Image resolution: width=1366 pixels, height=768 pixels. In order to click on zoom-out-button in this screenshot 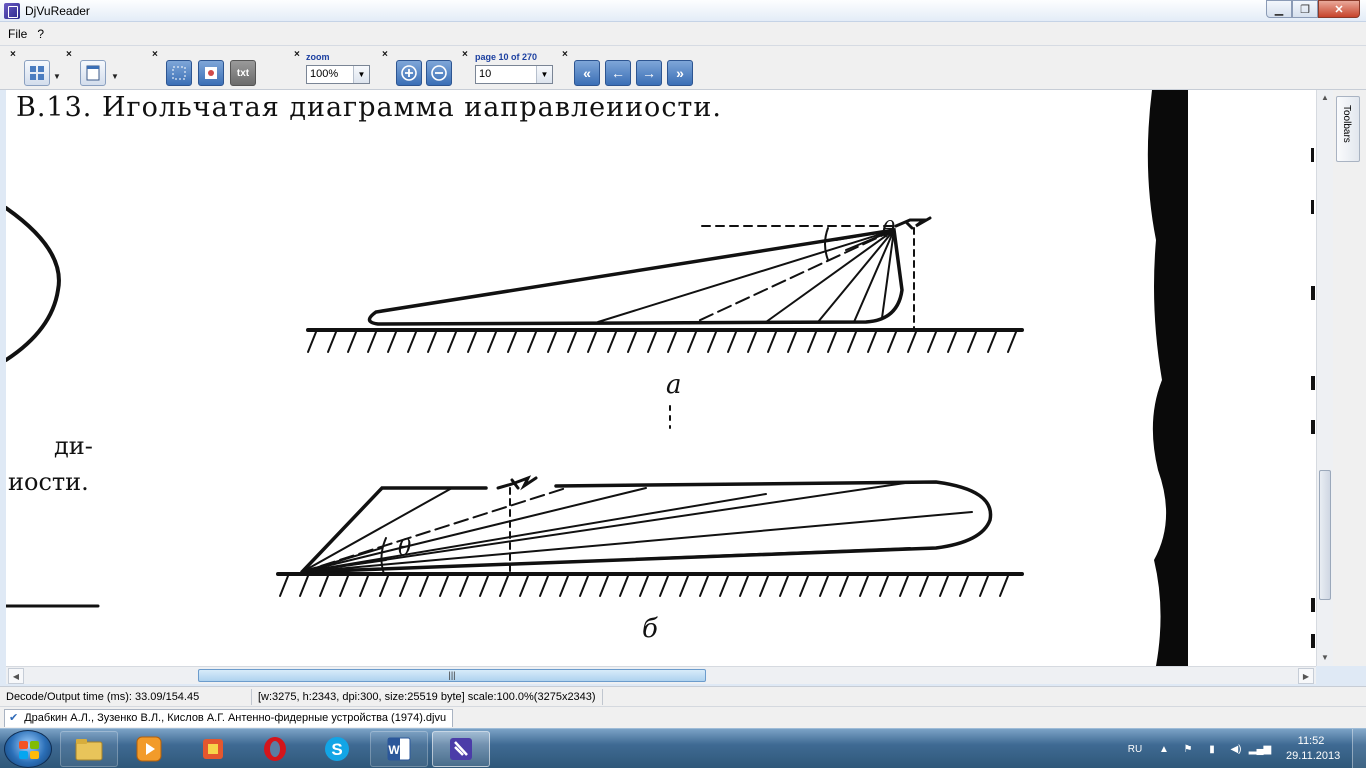, I will do `click(439, 73)`.